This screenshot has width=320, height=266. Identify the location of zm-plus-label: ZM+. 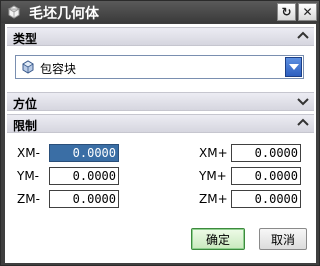
(213, 199).